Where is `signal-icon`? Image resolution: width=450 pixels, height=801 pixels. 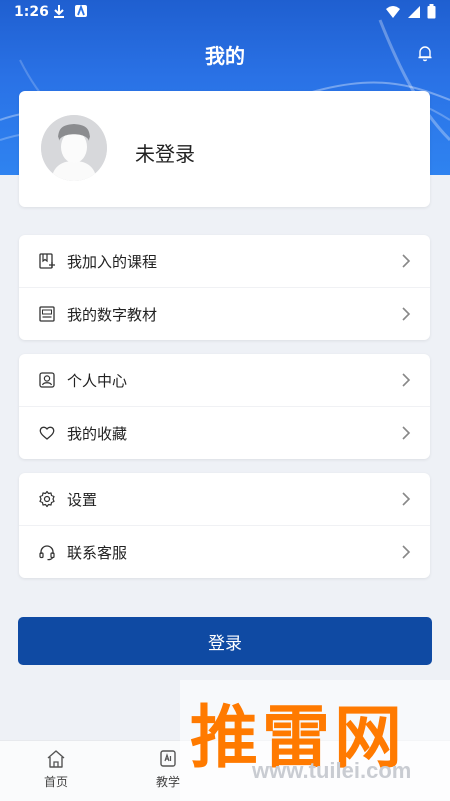
signal-icon is located at coordinates (414, 11).